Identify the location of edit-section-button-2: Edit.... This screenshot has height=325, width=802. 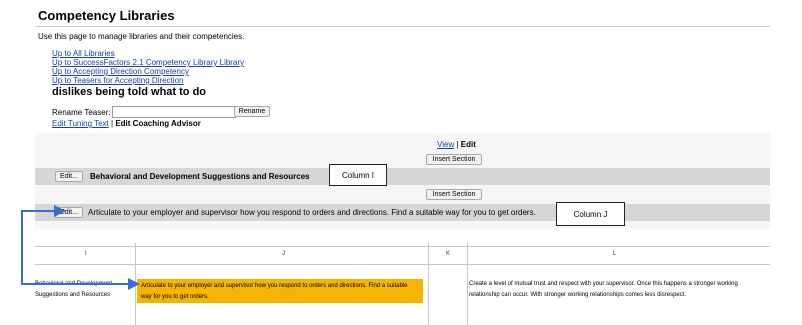
(69, 212).